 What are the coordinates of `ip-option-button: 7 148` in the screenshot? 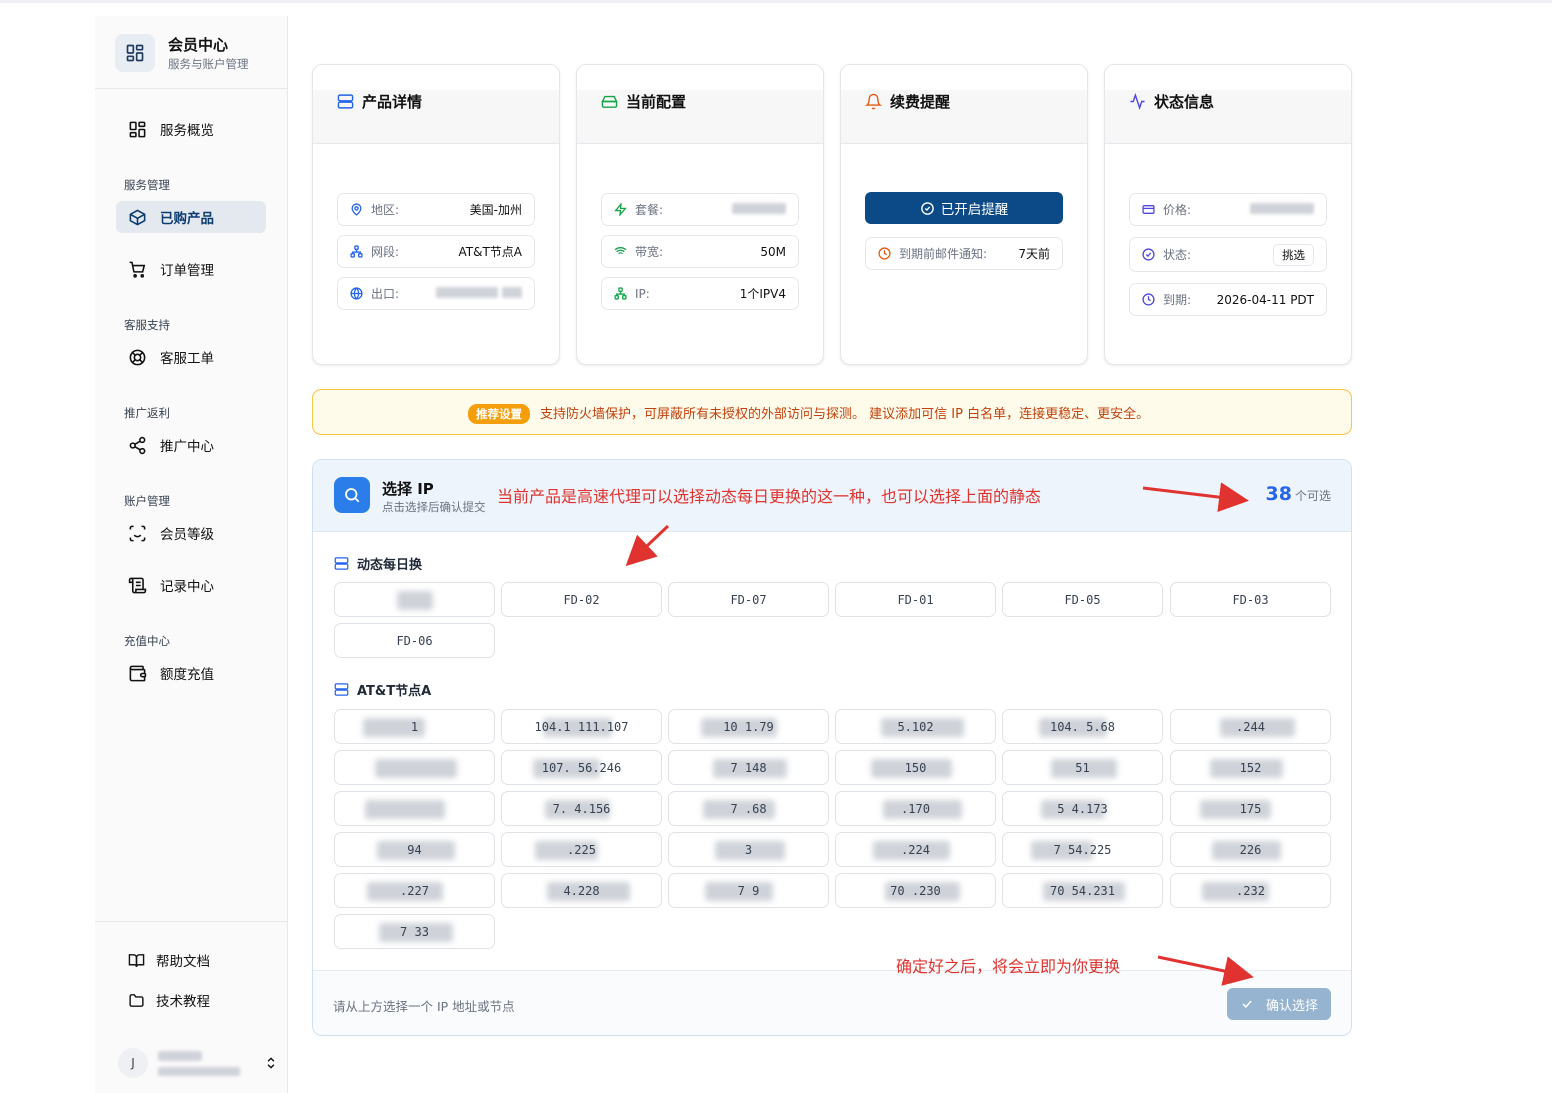 It's located at (748, 767).